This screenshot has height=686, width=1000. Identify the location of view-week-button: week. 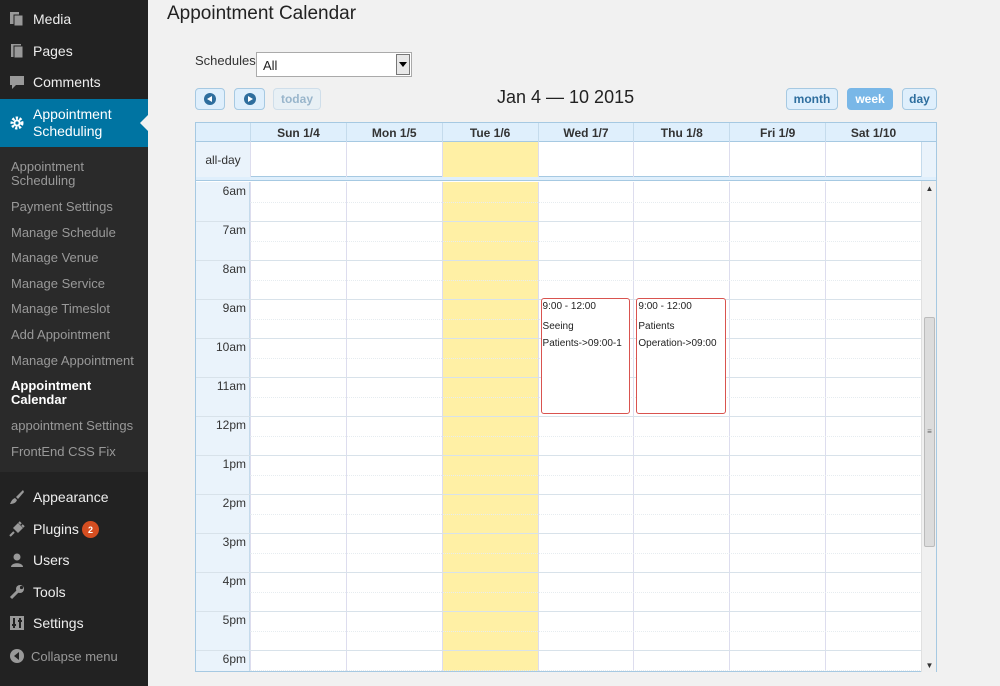
(870, 99).